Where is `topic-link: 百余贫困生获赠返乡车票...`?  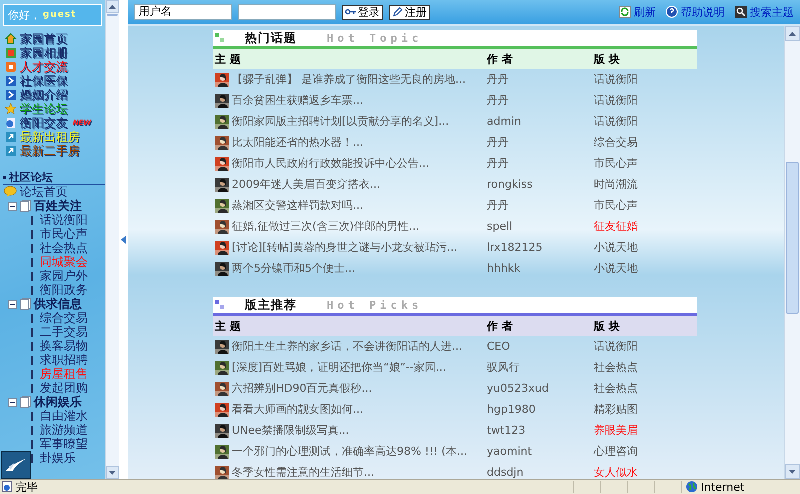
topic-link: 百余贫困生获赠返乡车票... is located at coordinates (298, 100).